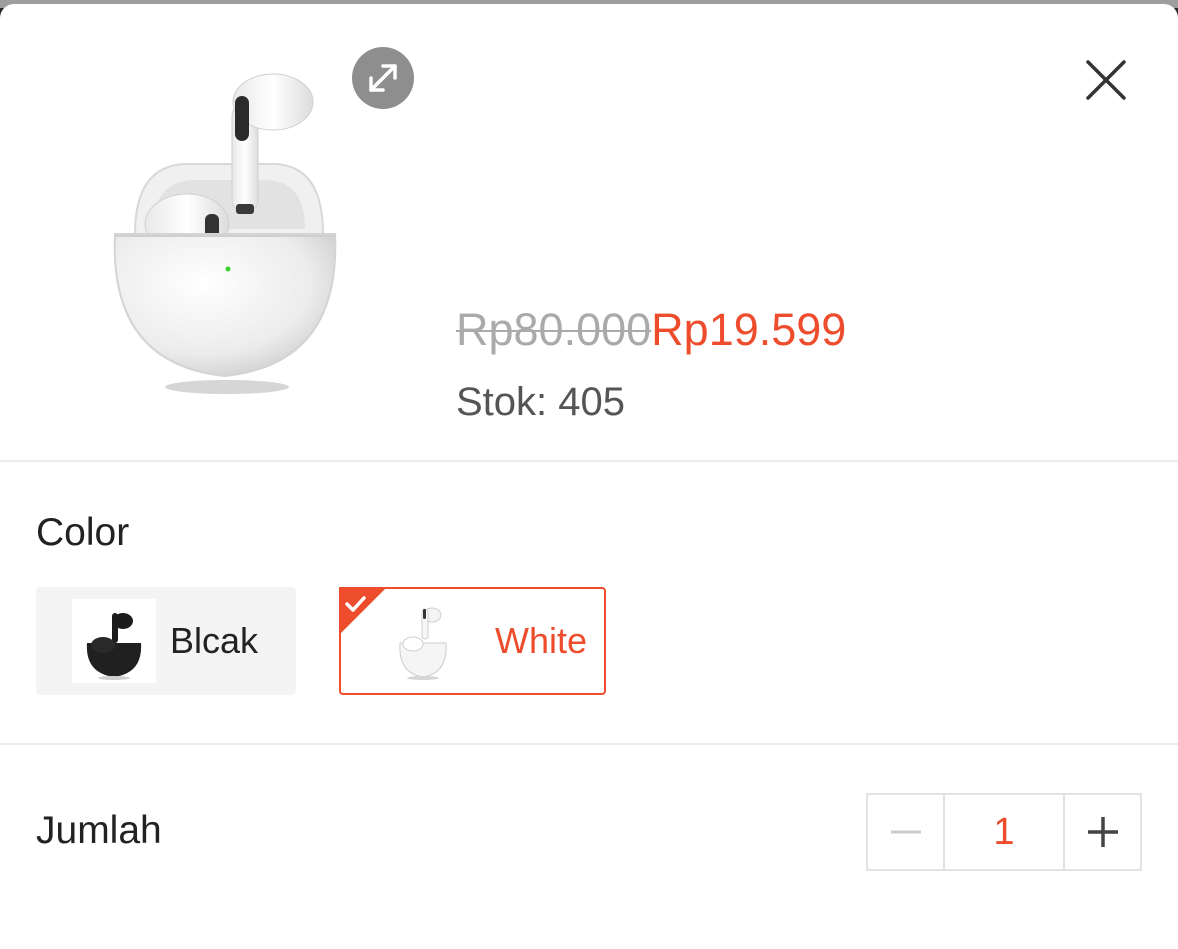 The height and width of the screenshot is (949, 1178). I want to click on expand-image-button, so click(383, 78).